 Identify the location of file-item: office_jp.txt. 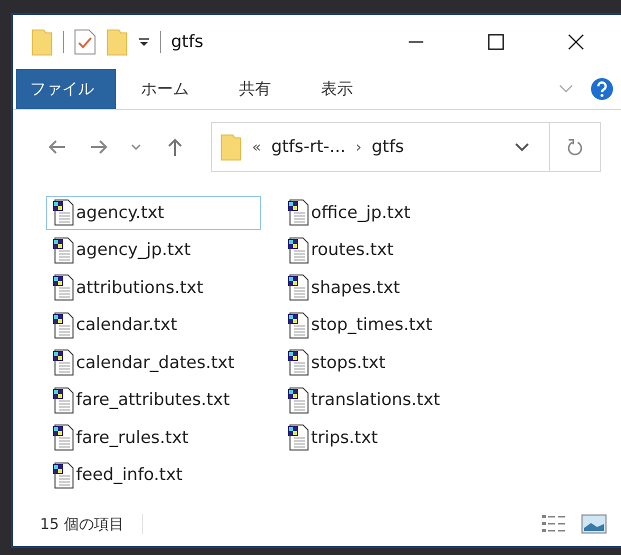
(406, 213).